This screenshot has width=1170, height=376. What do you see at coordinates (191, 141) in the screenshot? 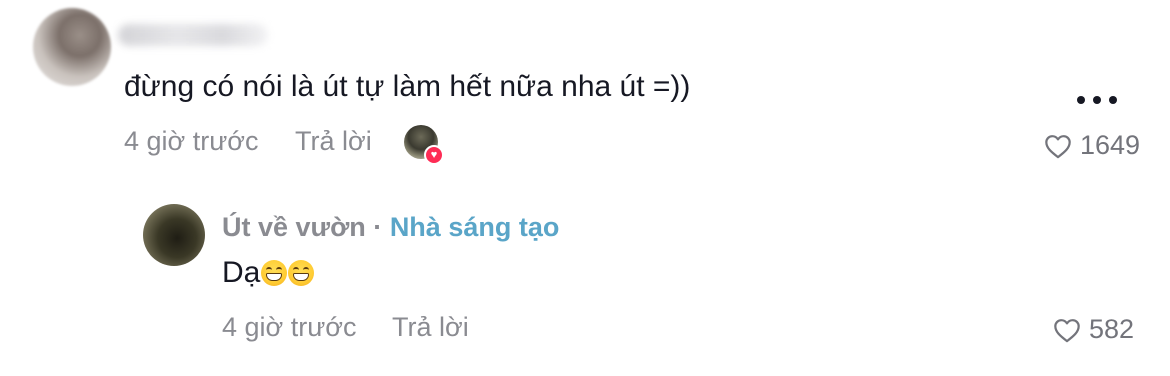
I see `comment-timestamp: 4 giờ trước` at bounding box center [191, 141].